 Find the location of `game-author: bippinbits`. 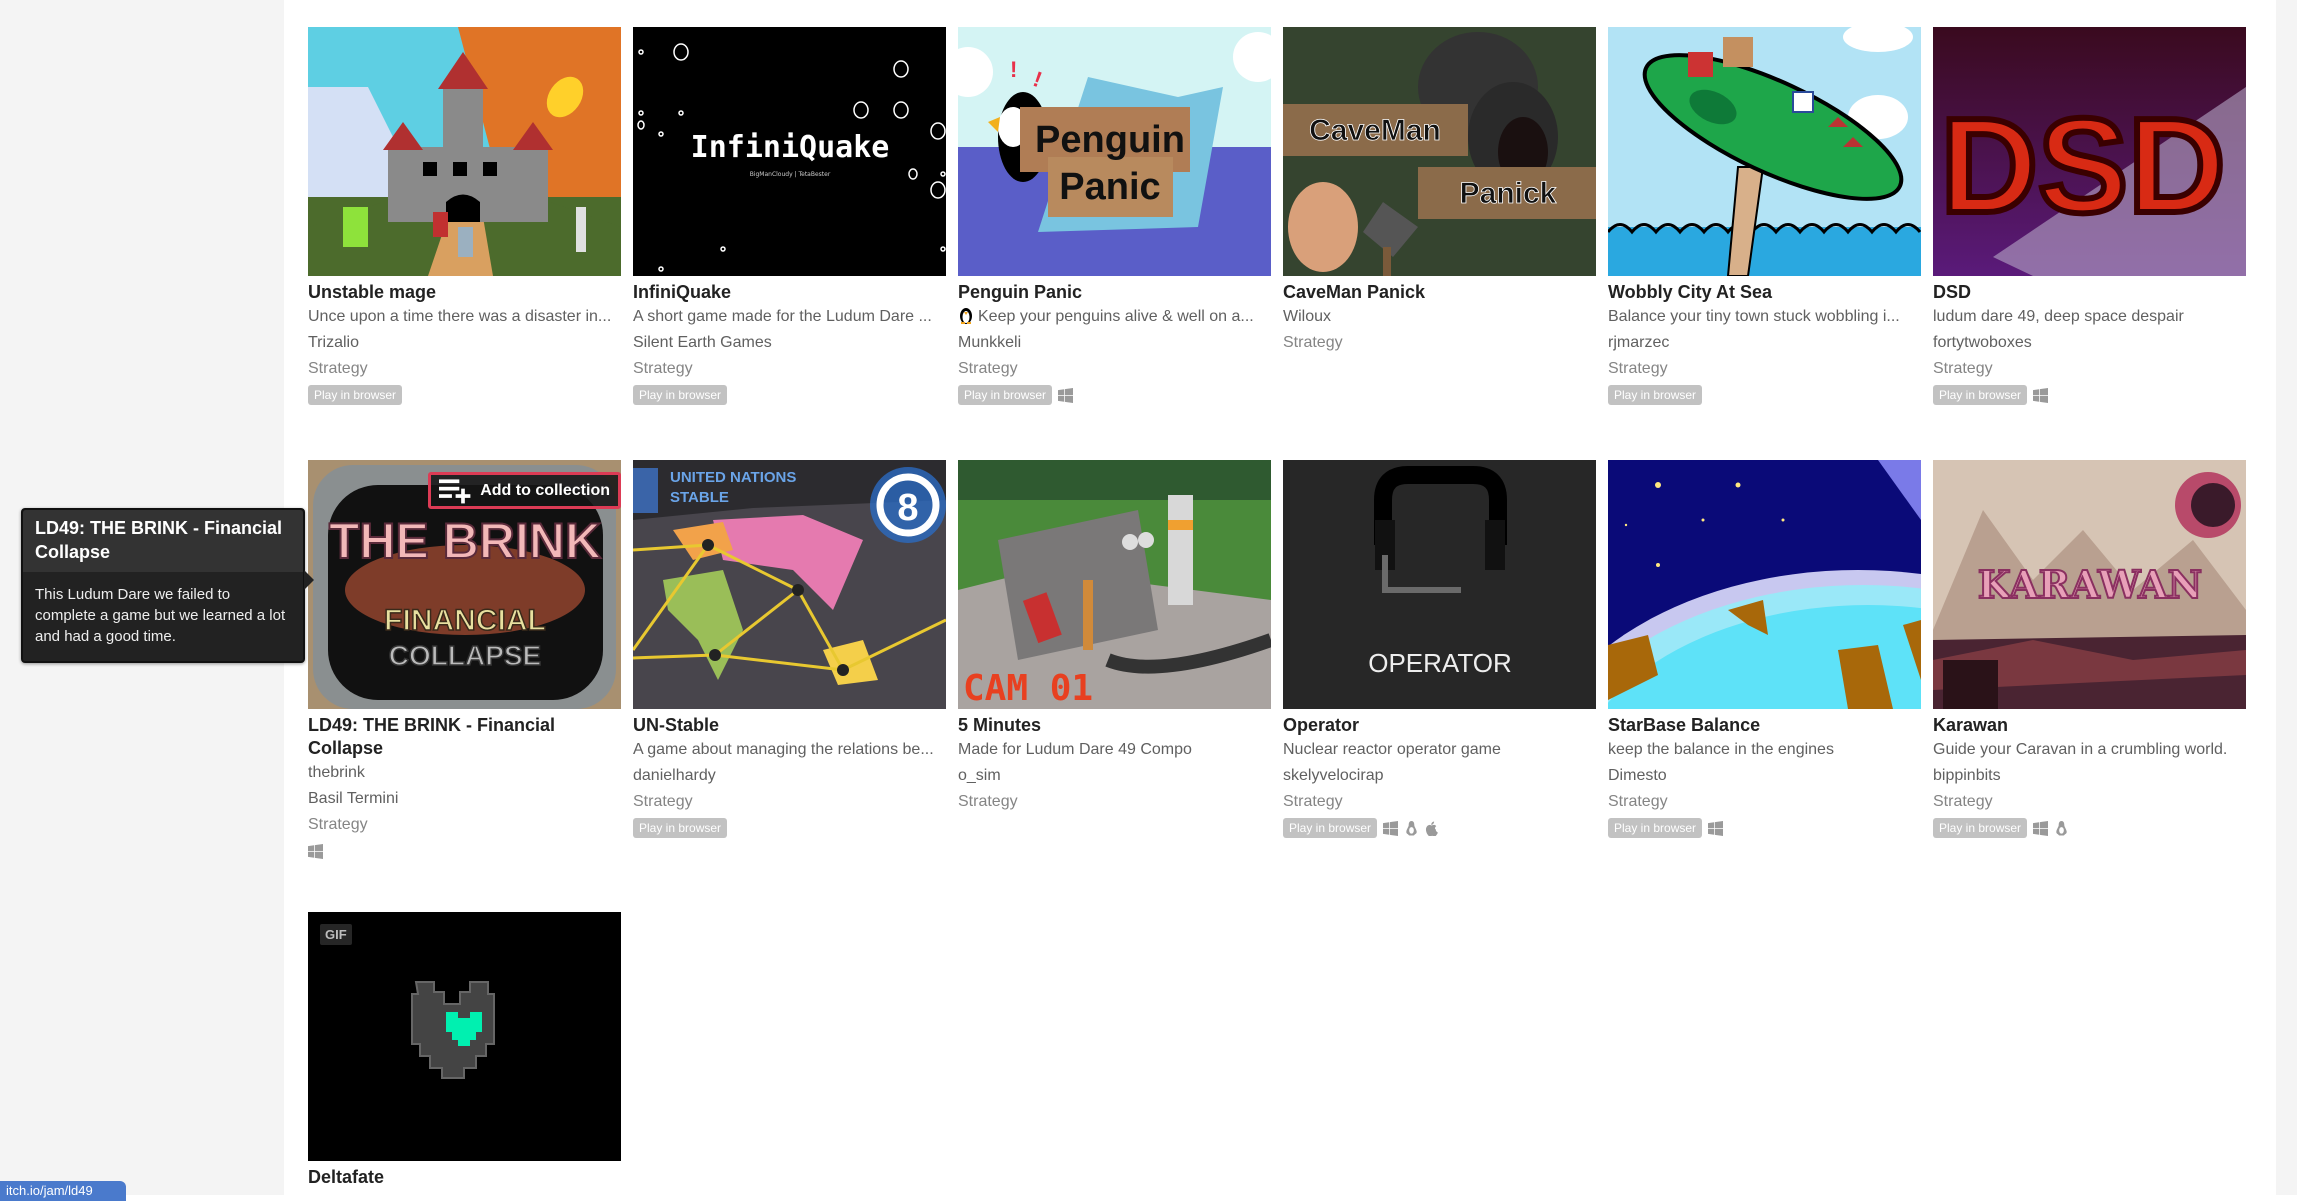

game-author: bippinbits is located at coordinates (2089, 776).